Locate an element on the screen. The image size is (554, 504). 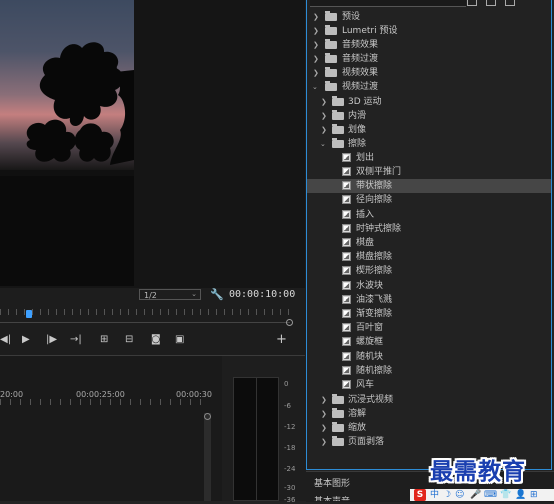
effect-item: 油漆飞溅 is located at coordinates (429, 300).